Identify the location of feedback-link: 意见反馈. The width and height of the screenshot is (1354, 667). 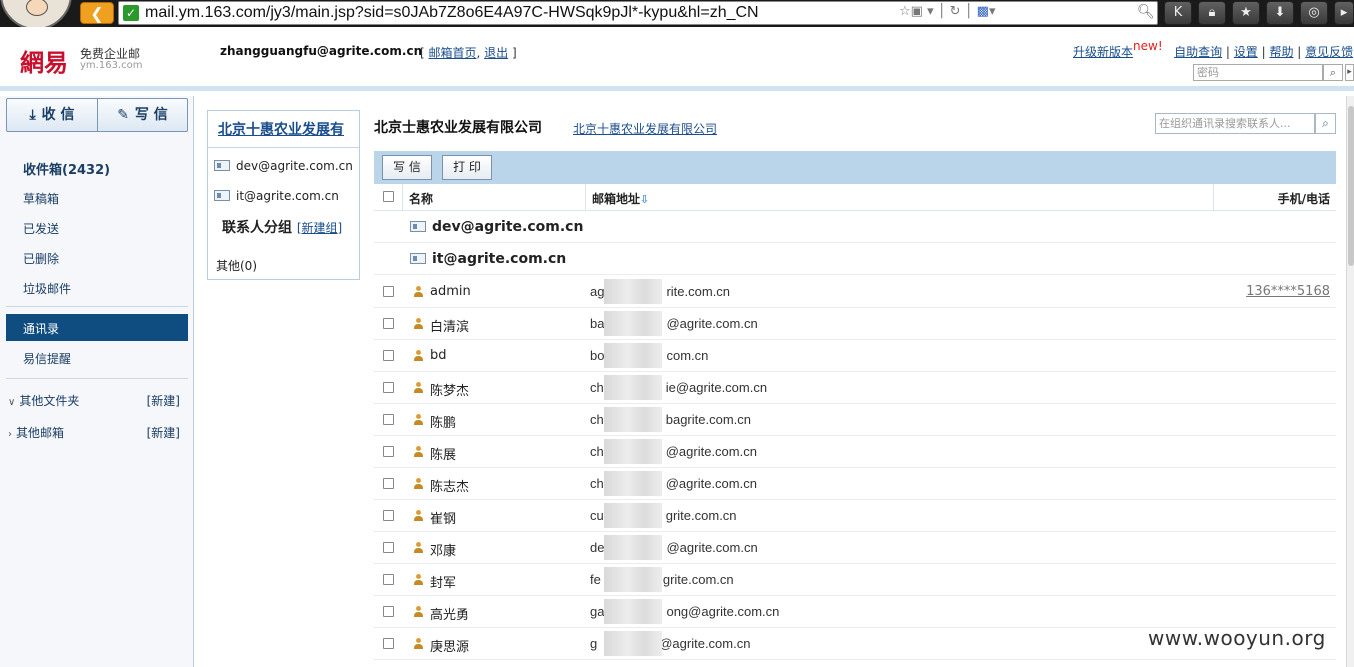
(1329, 52).